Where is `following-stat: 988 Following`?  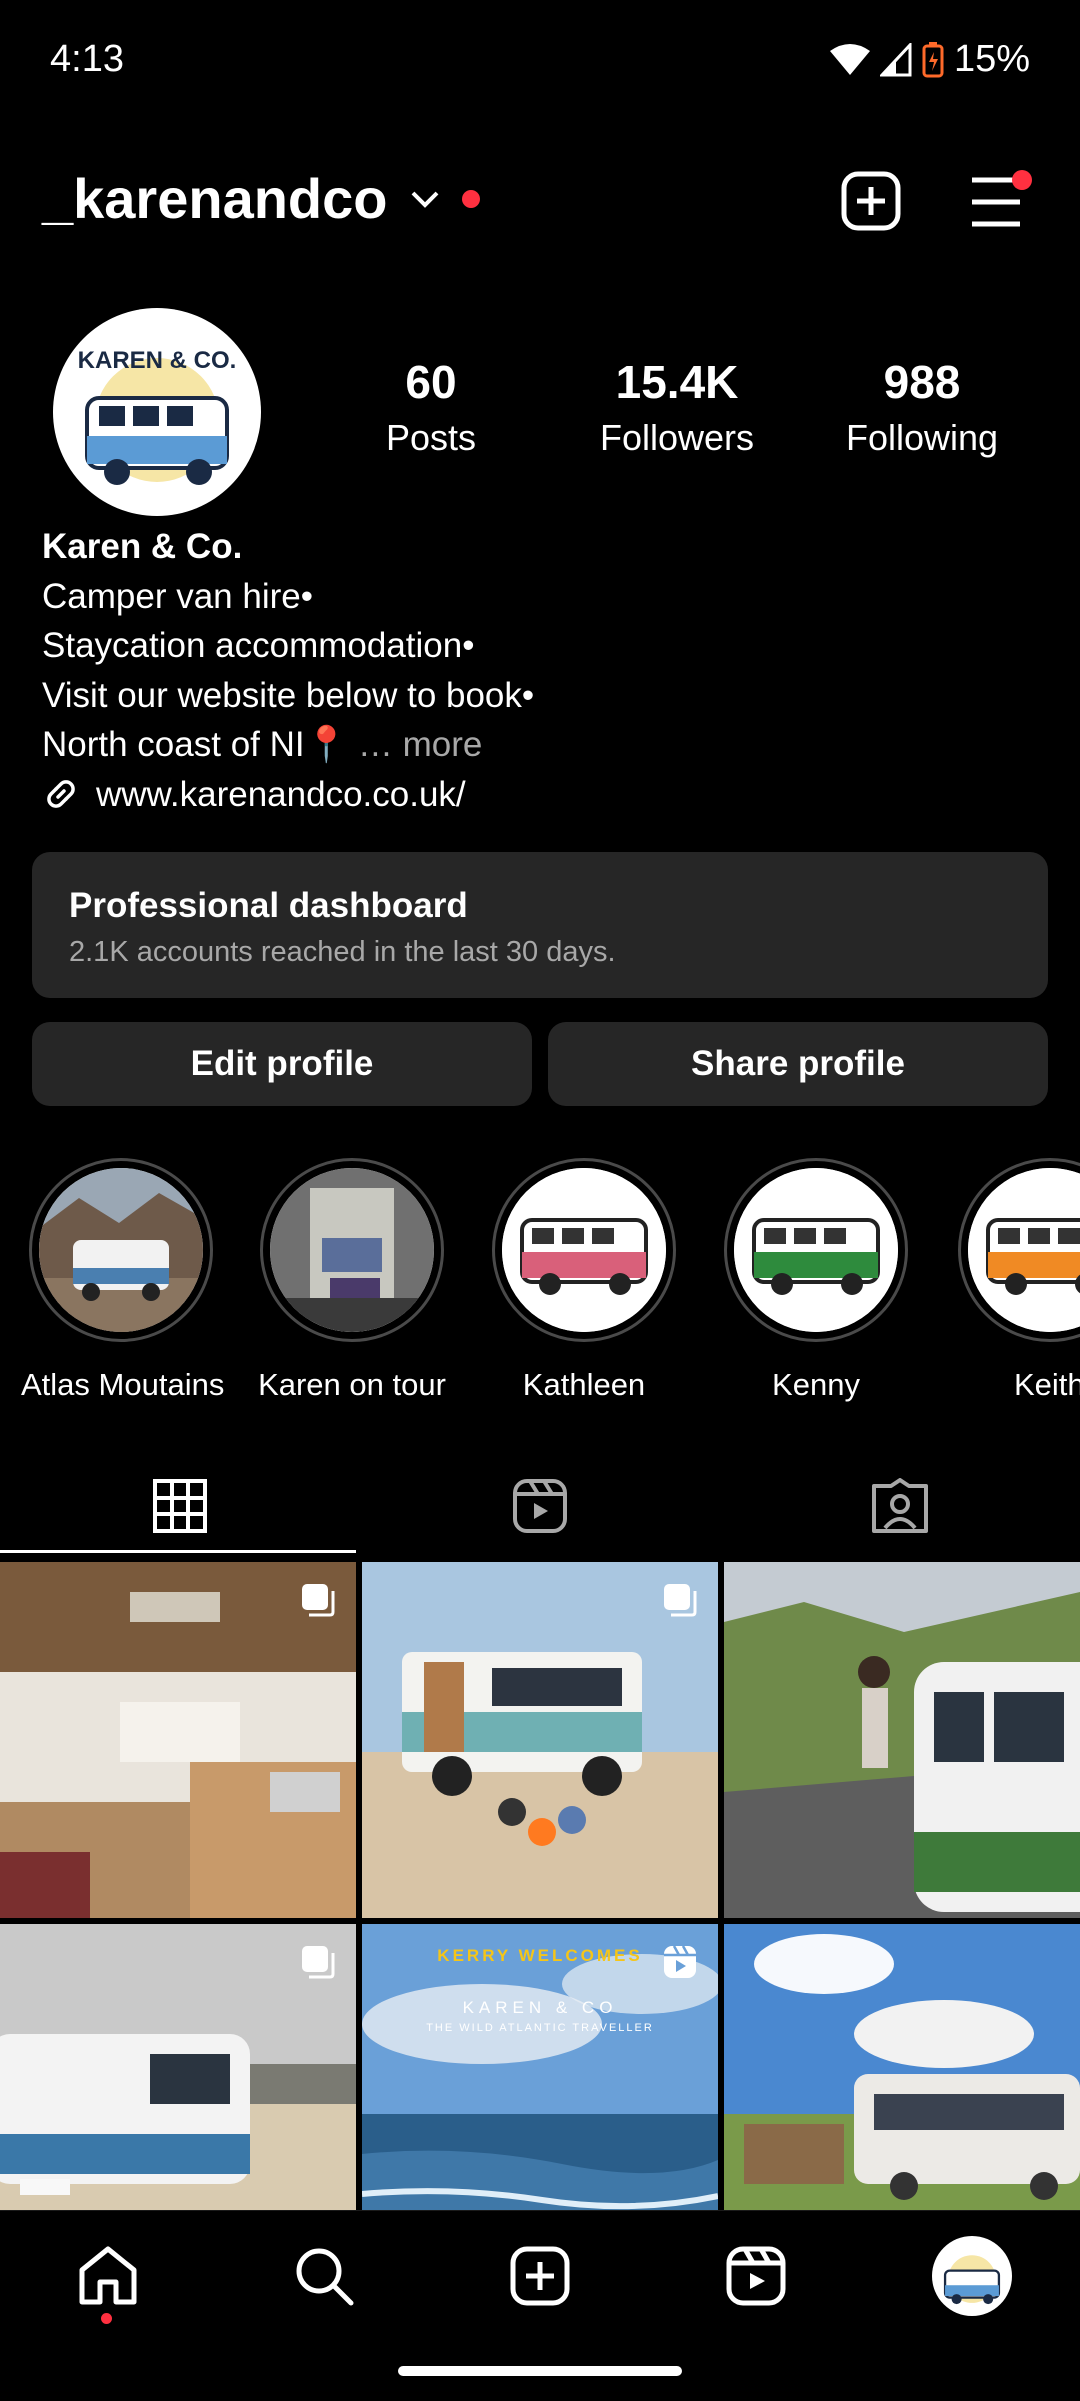
following-stat: 988 Following is located at coordinates (922, 407).